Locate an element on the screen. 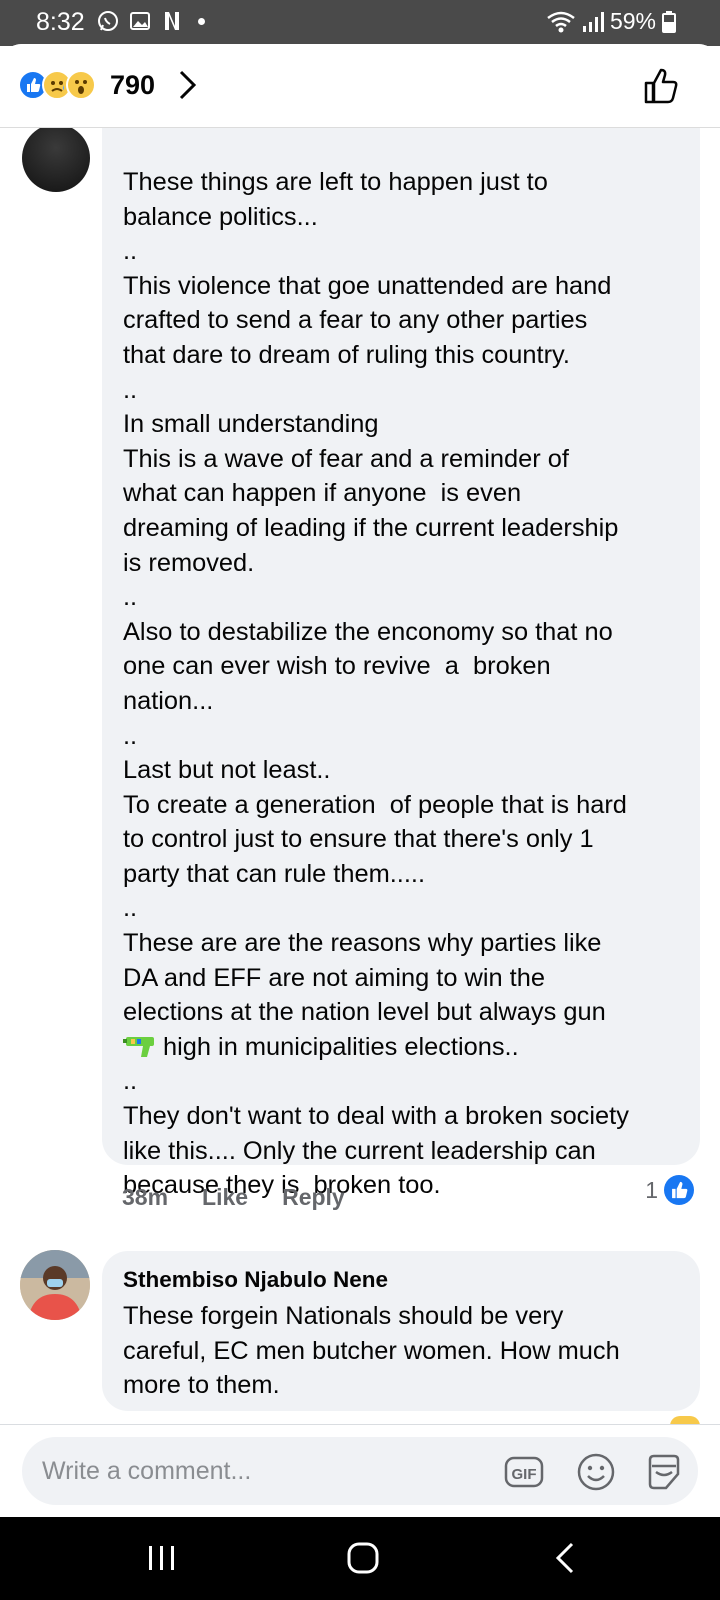  reactions-header: 790 is located at coordinates (360, 86).